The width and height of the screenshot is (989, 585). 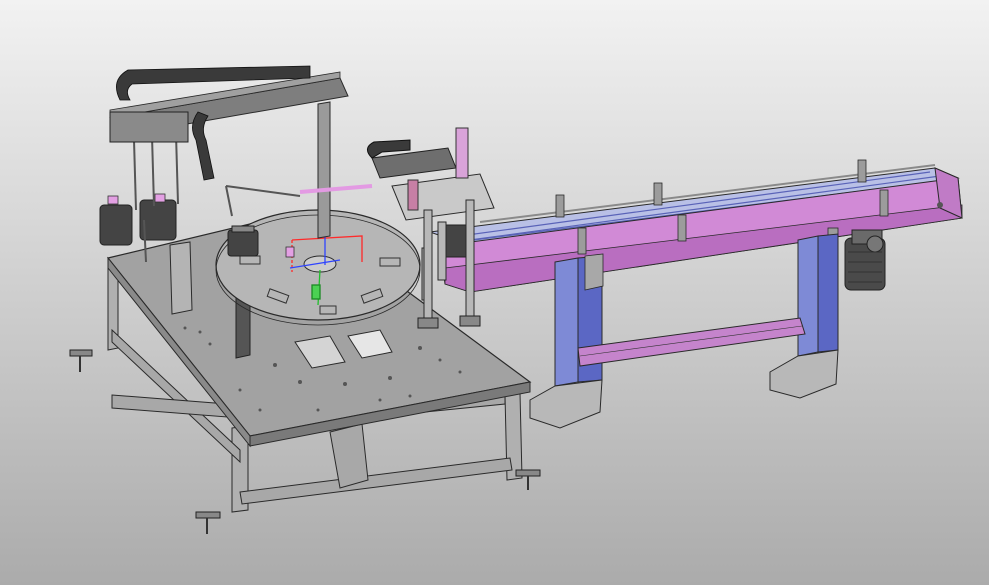 I want to click on gantry-carriage, so click(x=149, y=127).